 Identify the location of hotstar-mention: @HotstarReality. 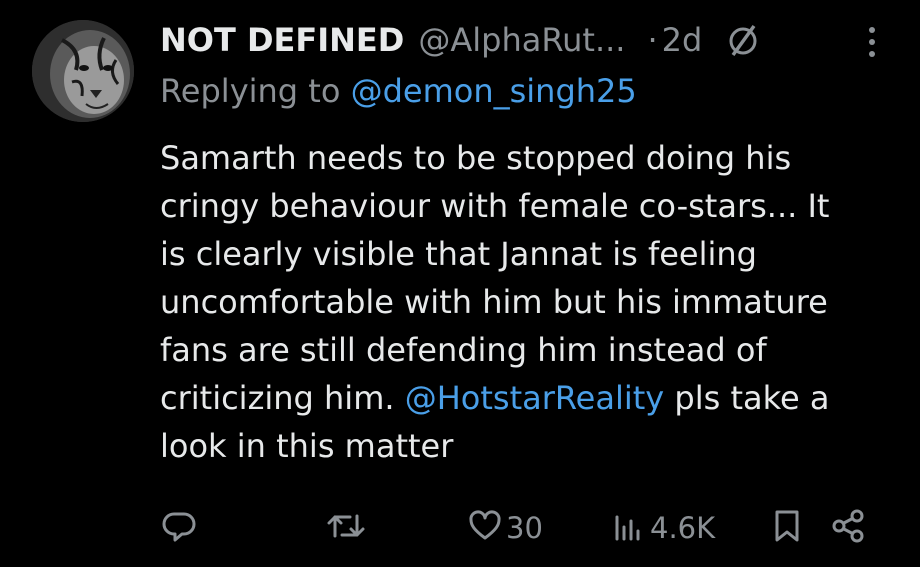
(535, 398).